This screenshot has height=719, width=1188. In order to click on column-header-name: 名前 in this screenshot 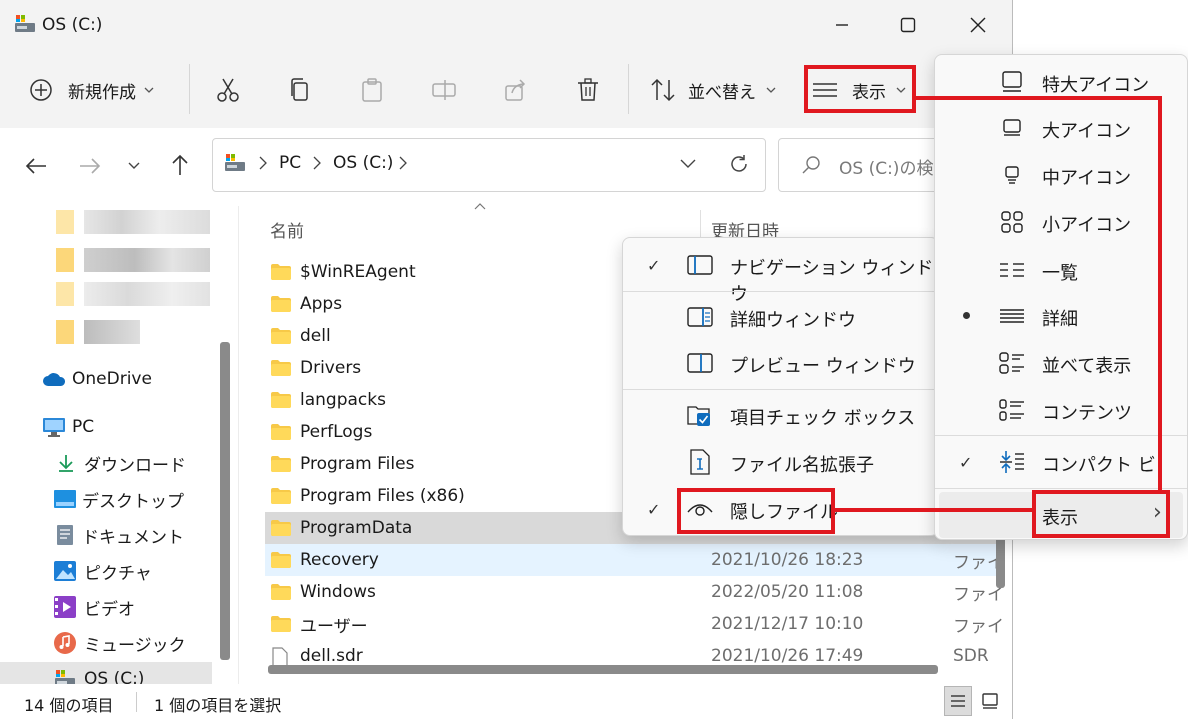, I will do `click(287, 229)`.